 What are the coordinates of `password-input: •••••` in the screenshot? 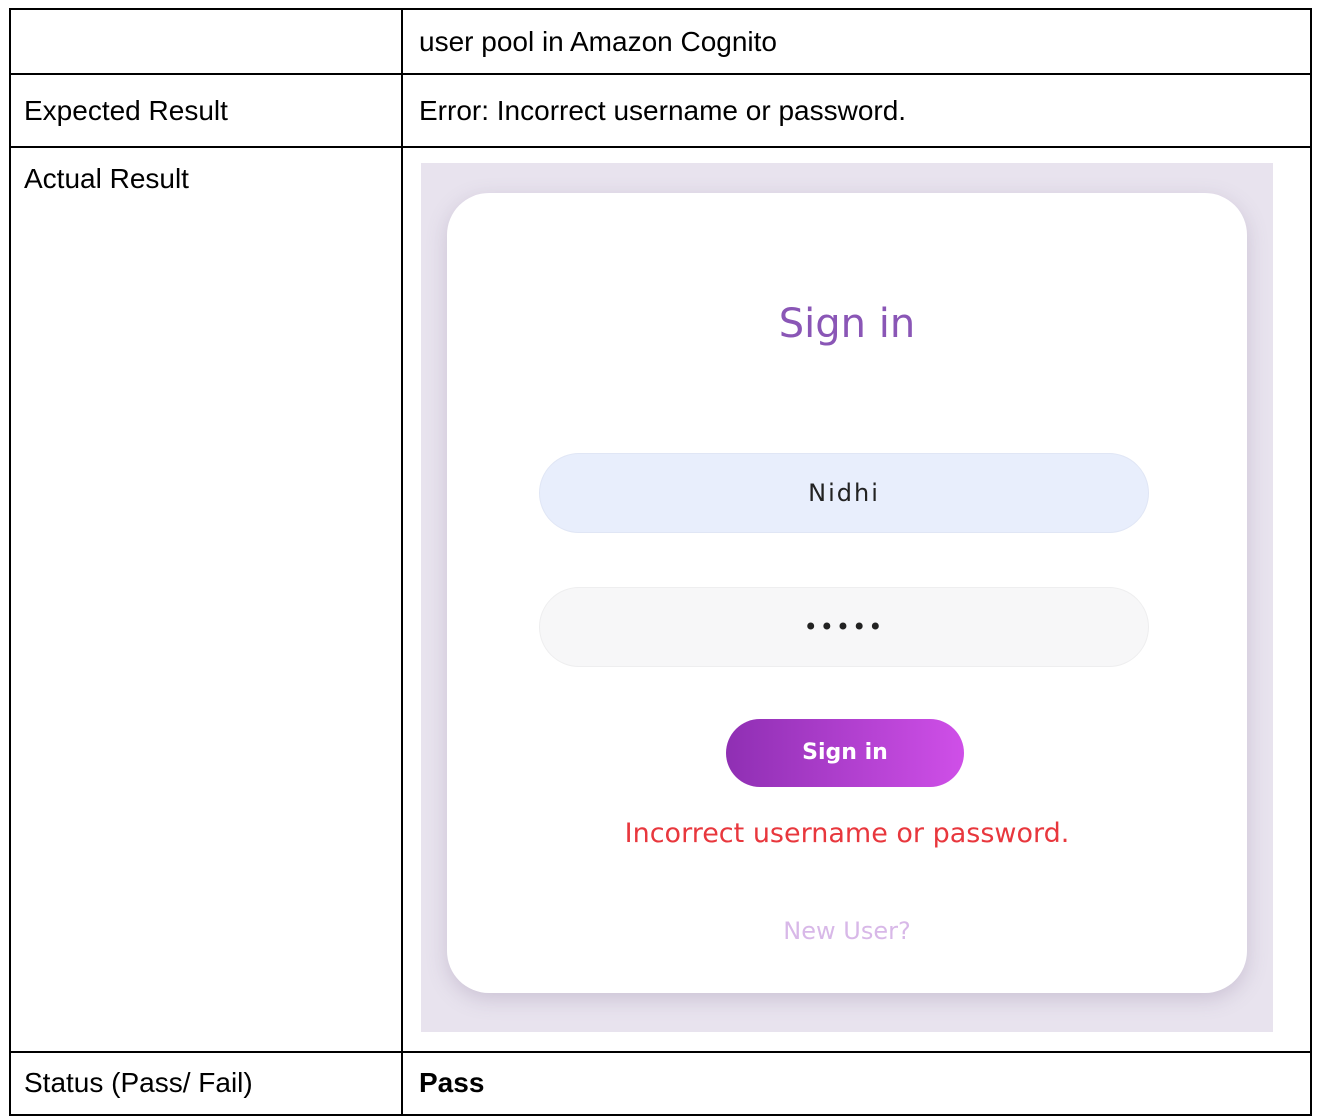 It's located at (844, 627).